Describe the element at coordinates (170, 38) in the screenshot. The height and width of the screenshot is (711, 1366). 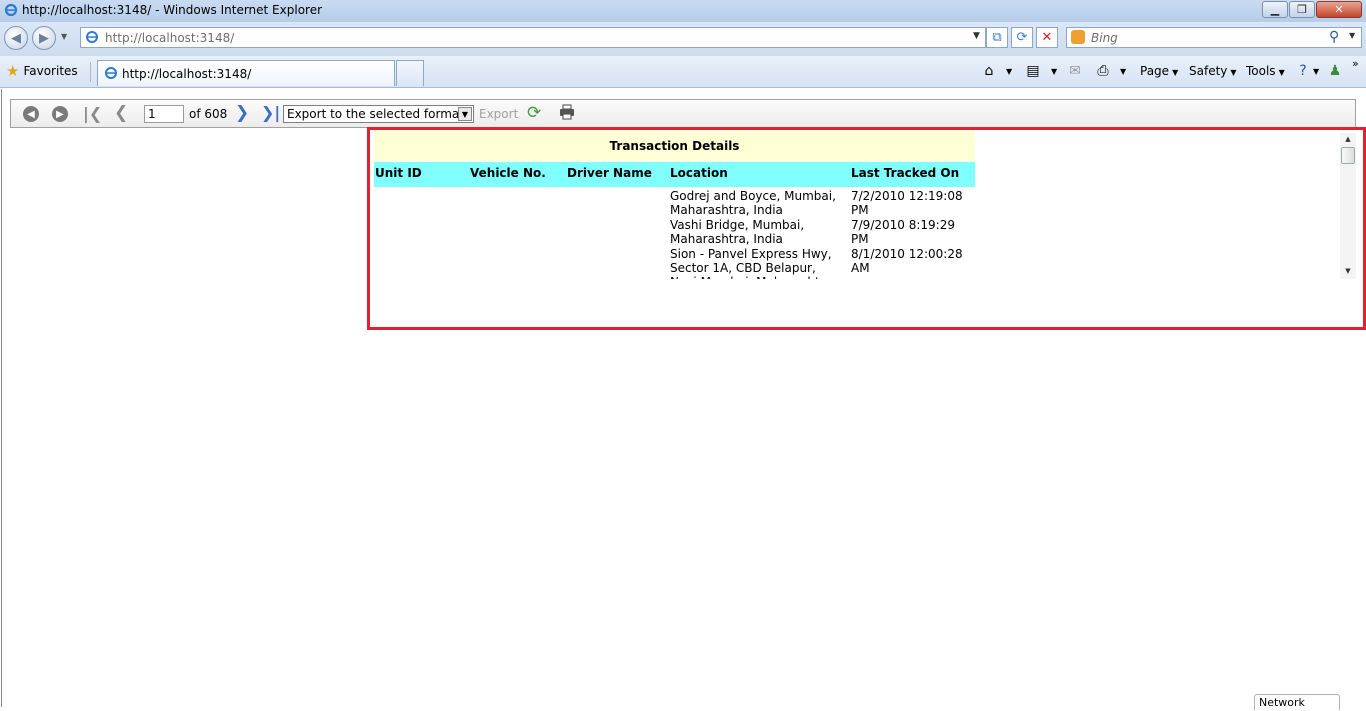
I see `address-url: http://localhost:3148/` at that location.